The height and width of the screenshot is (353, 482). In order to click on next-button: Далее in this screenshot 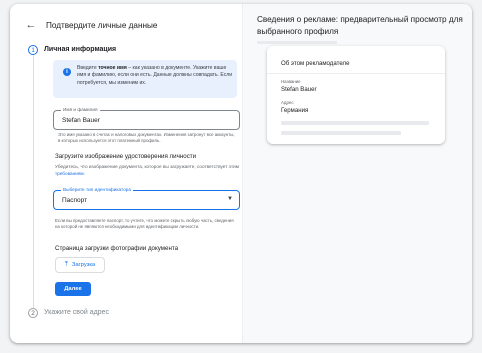, I will do `click(73, 289)`.